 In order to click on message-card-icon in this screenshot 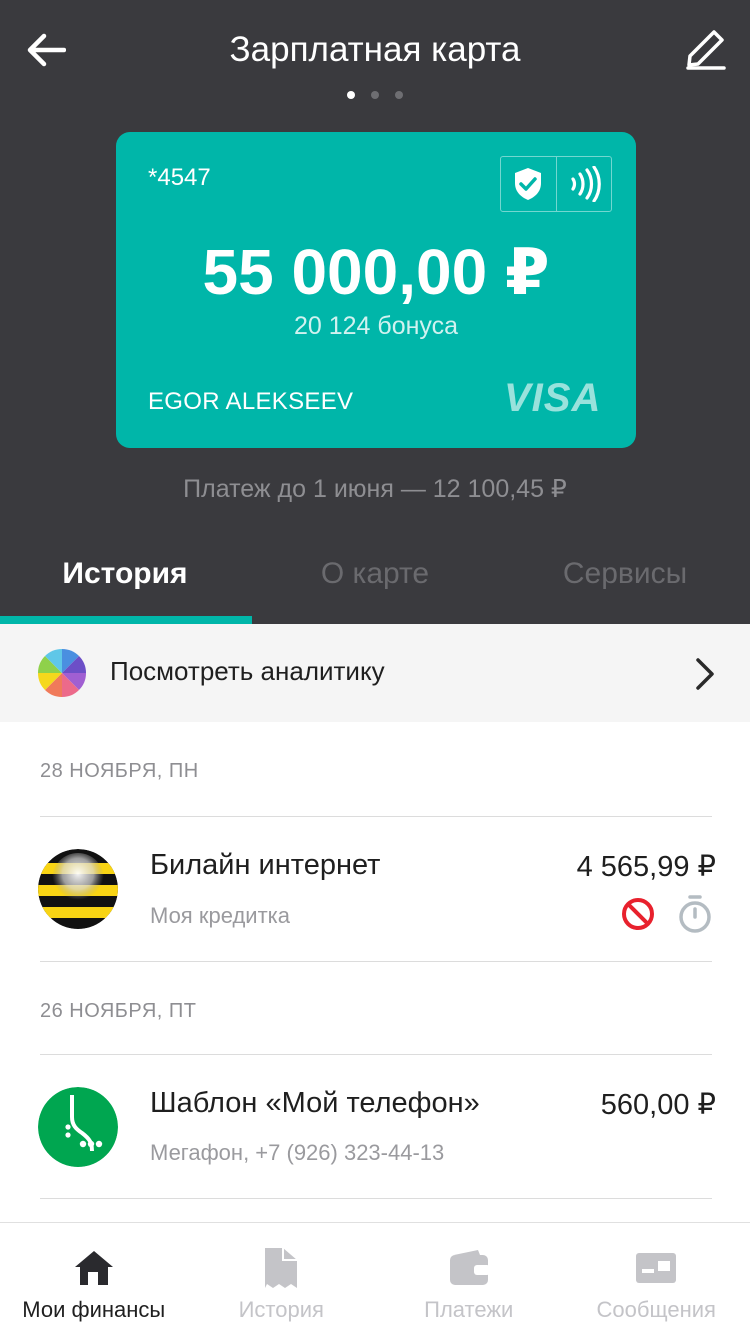, I will do `click(656, 1268)`.